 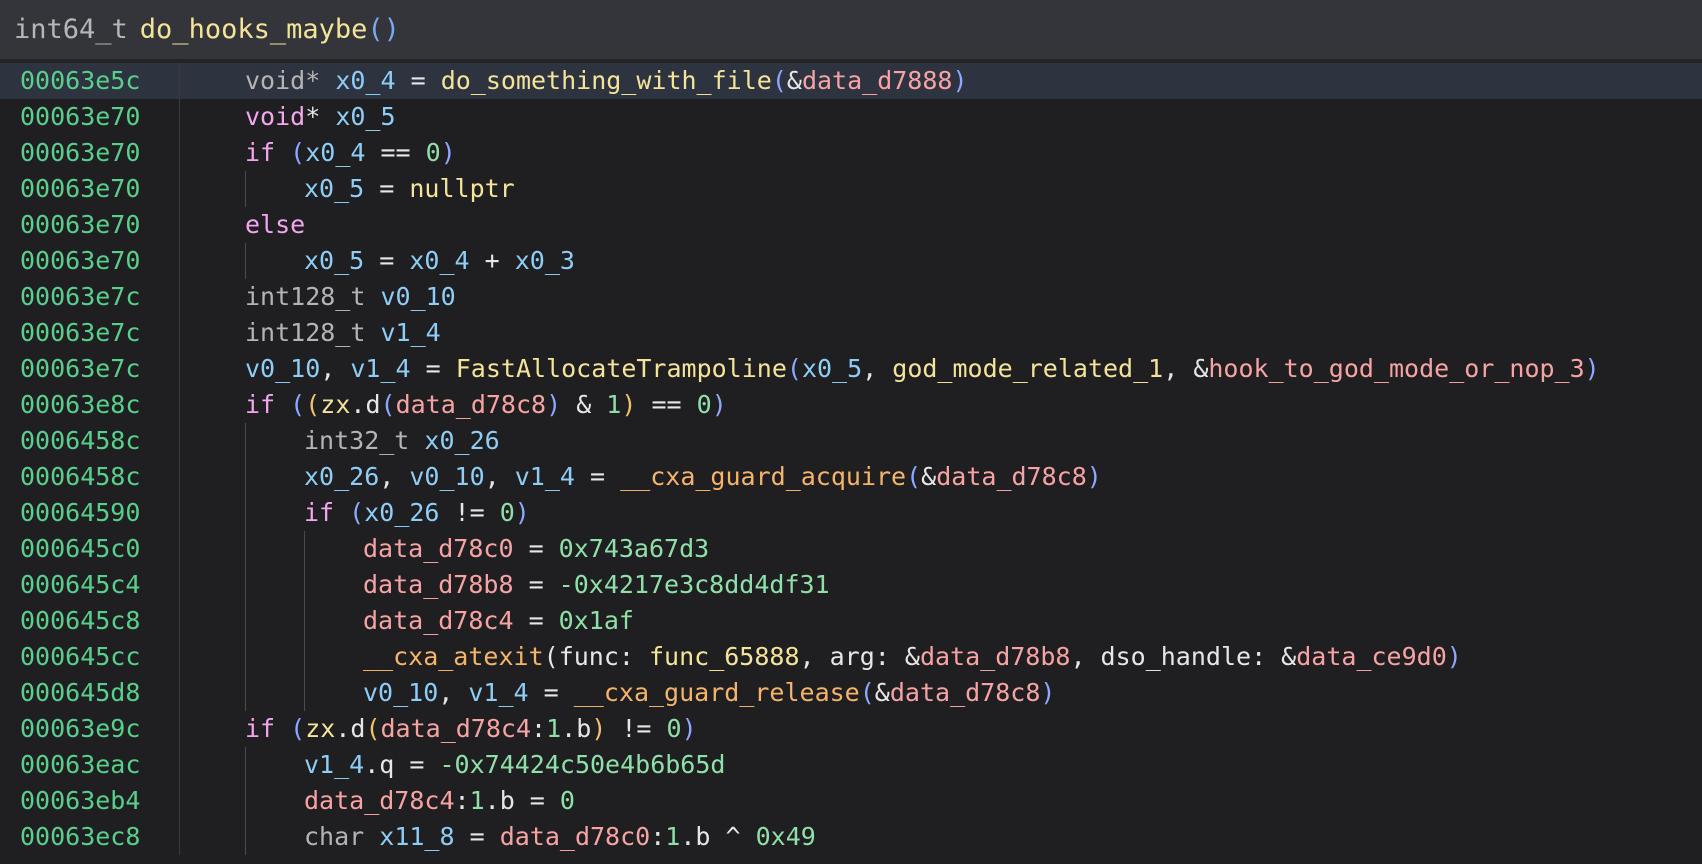 What do you see at coordinates (275, 116) in the screenshot?
I see `code-token: void` at bounding box center [275, 116].